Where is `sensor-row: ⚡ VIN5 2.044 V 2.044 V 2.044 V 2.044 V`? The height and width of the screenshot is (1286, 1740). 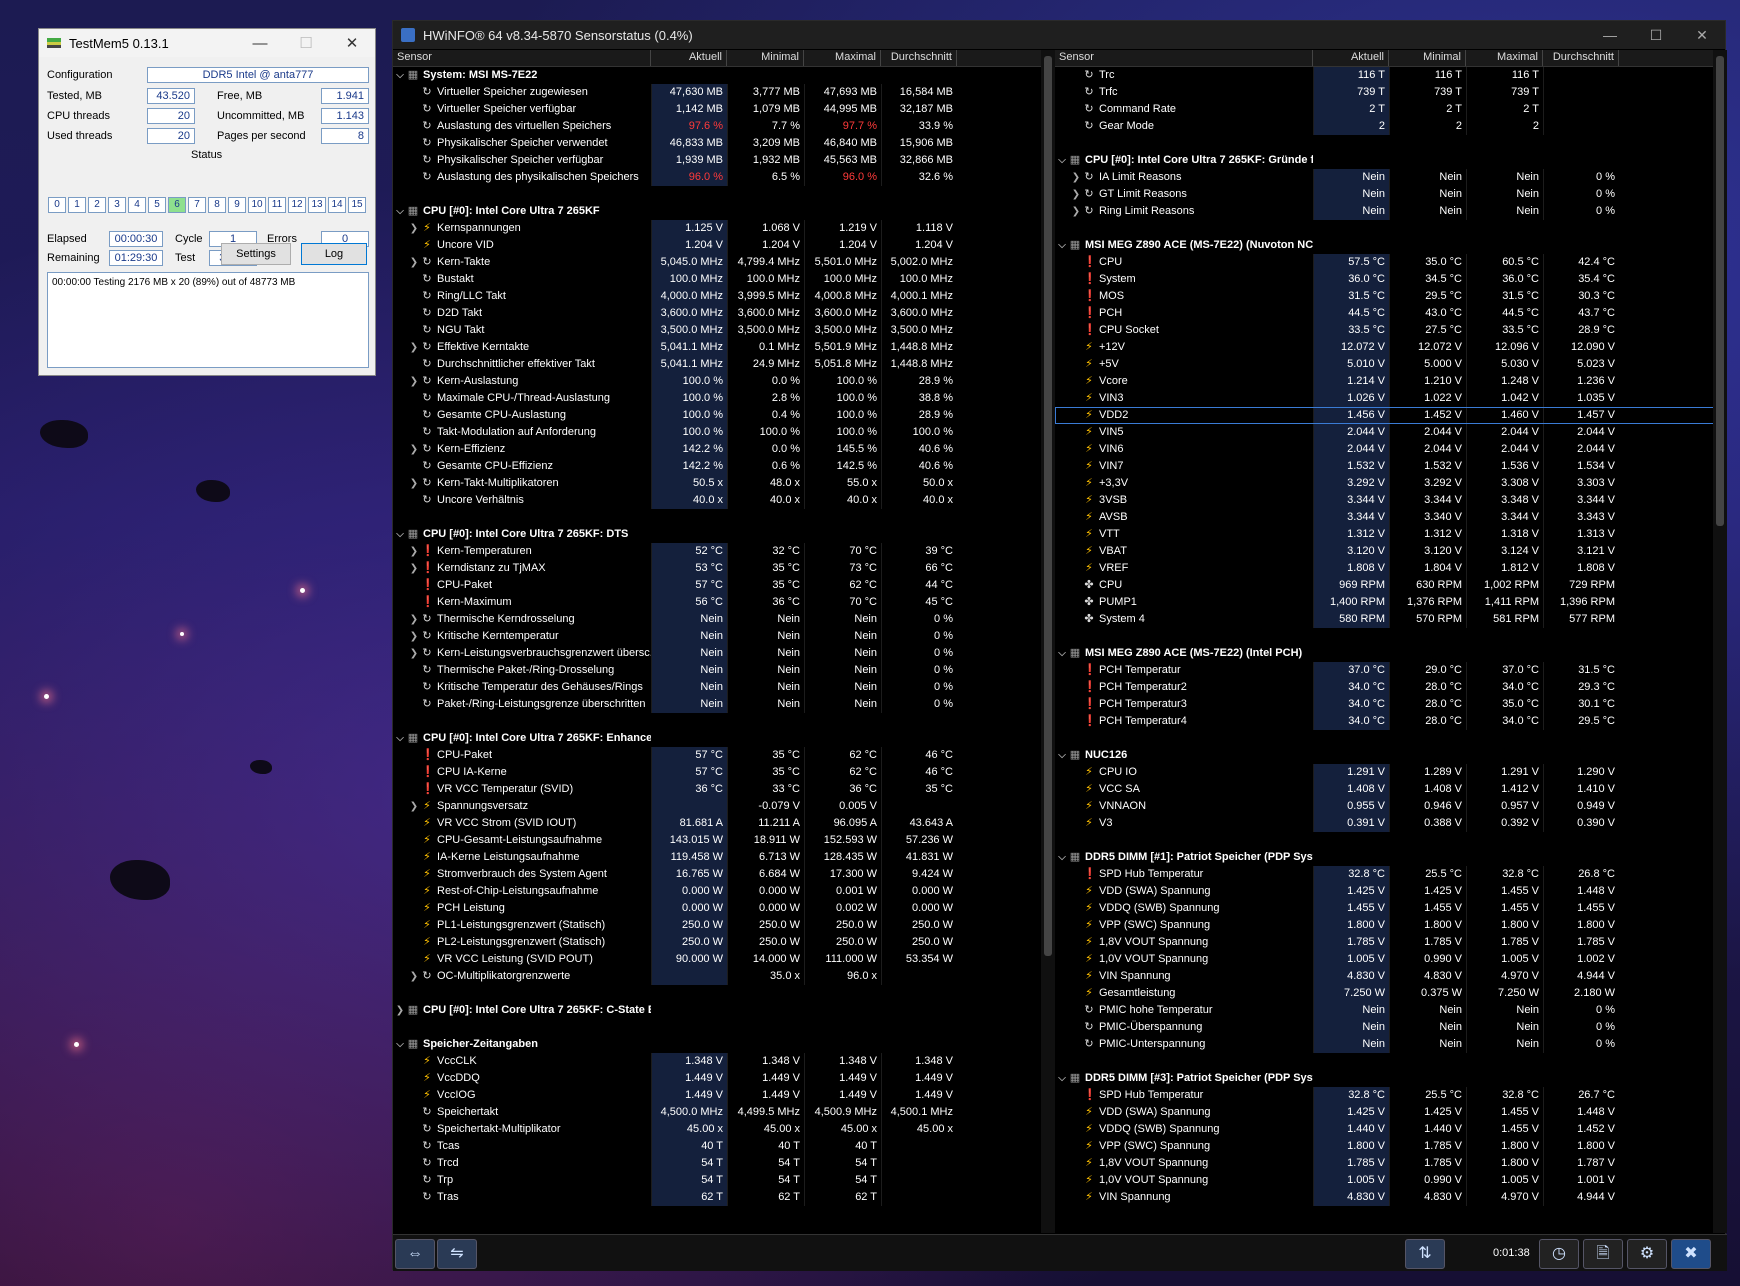 sensor-row: ⚡ VIN5 2.044 V 2.044 V 2.044 V 2.044 V is located at coordinates (1391, 432).